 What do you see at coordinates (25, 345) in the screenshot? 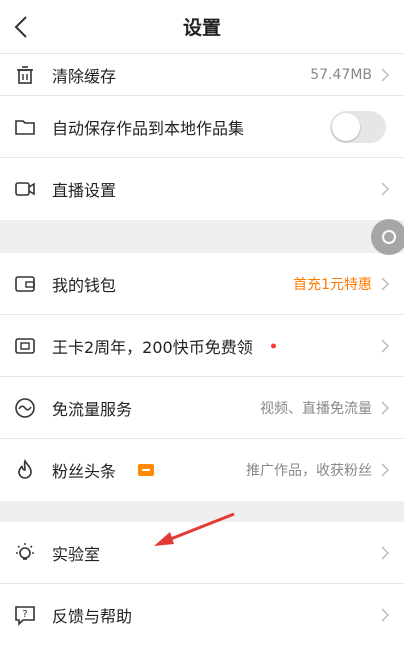
I see `sim-card-icon` at bounding box center [25, 345].